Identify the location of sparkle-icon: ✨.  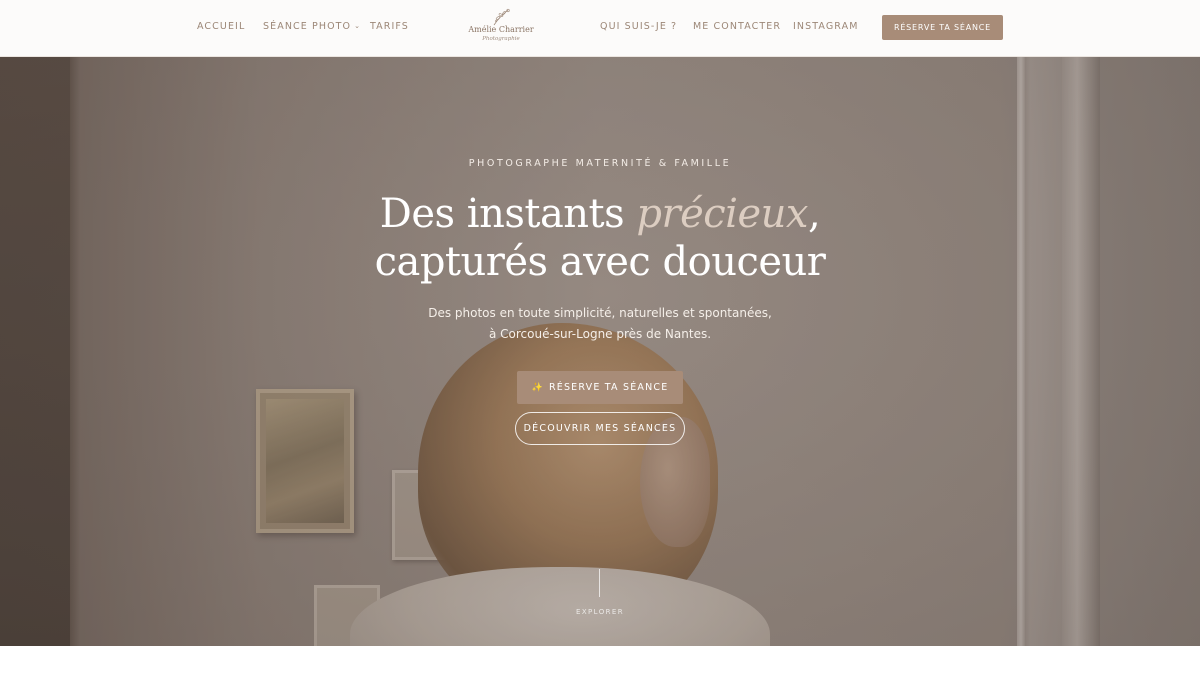
(537, 388).